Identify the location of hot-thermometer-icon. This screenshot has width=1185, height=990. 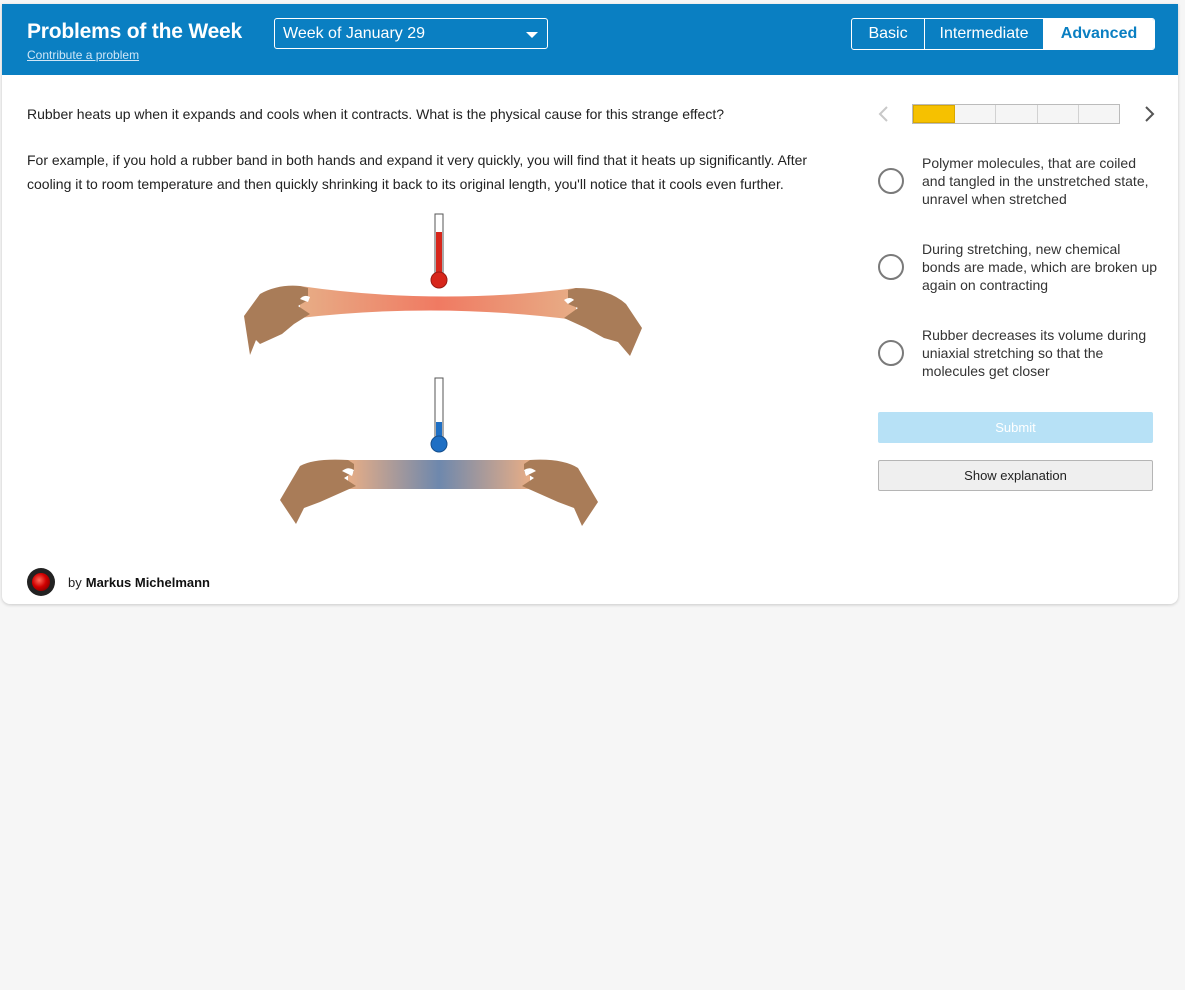
(439, 251).